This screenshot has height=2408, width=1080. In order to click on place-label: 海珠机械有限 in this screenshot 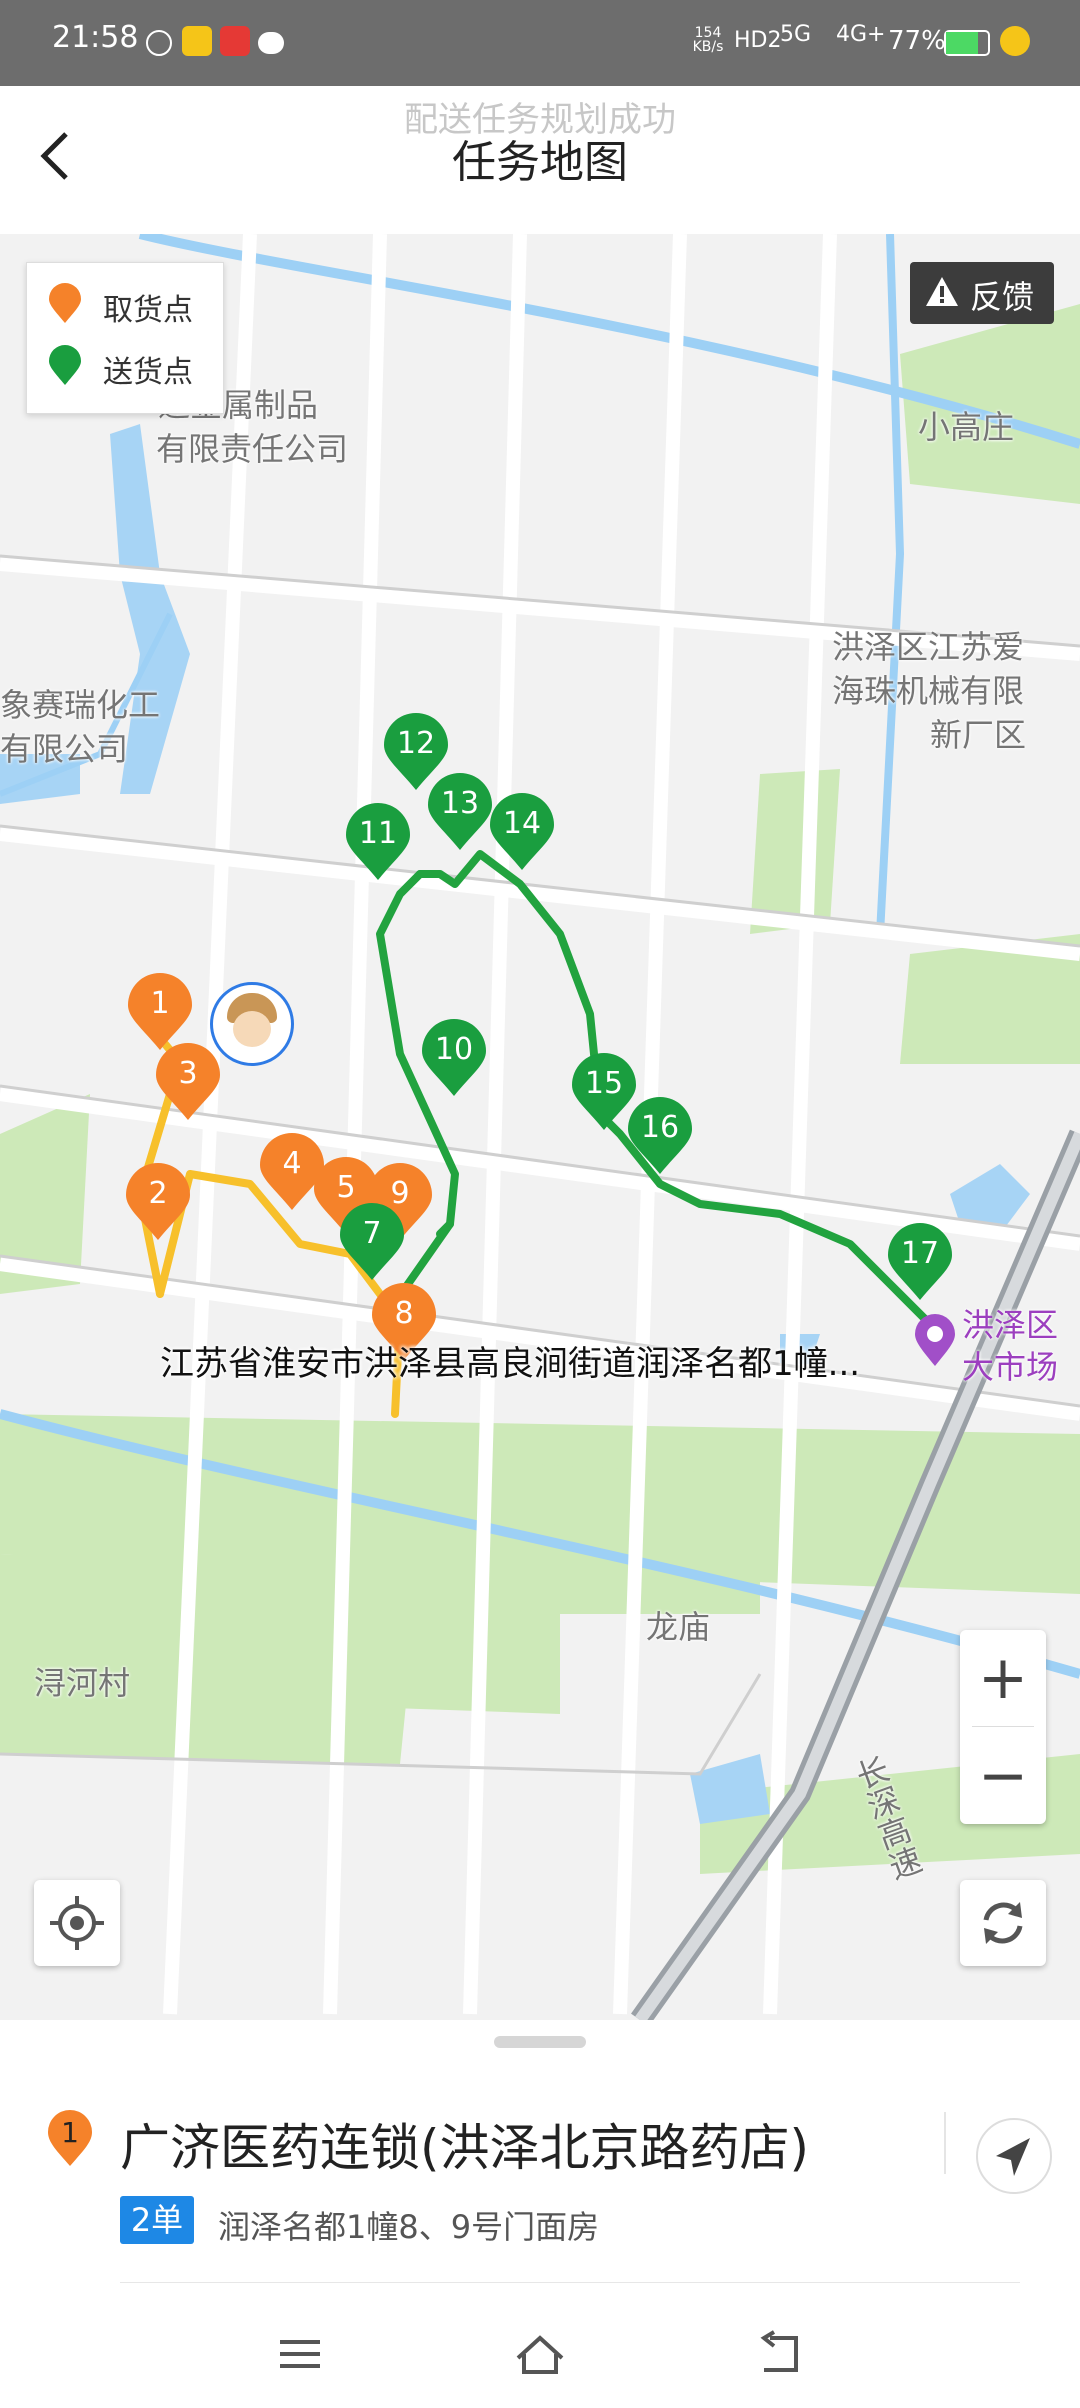, I will do `click(928, 691)`.